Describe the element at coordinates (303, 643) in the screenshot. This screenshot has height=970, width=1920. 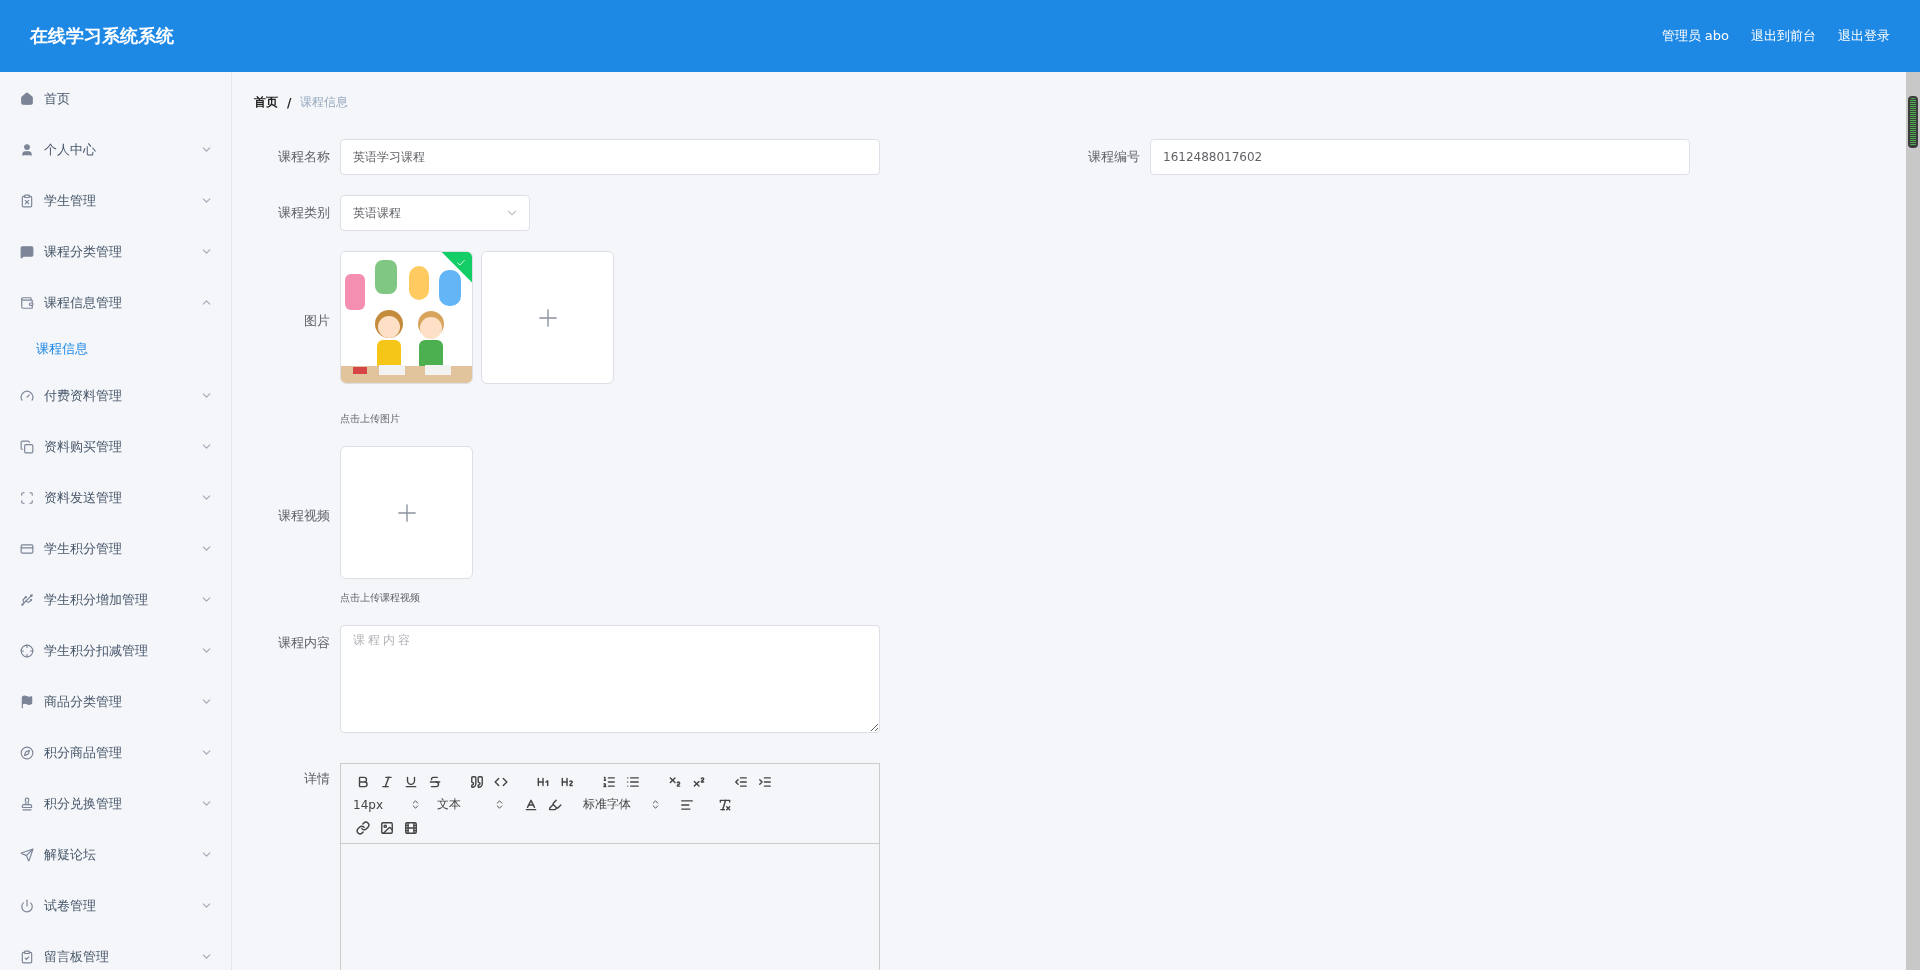
I see `field-label: 课程内容` at that location.